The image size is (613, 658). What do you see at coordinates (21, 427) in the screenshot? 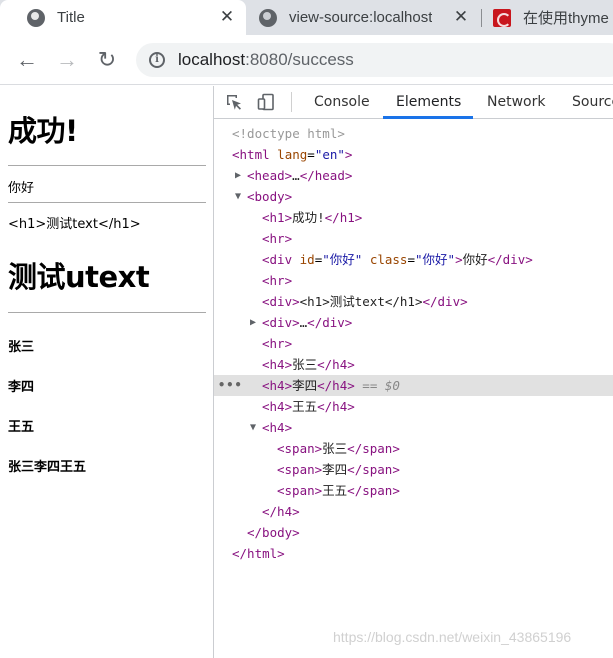
I see `h4-item: 王五` at bounding box center [21, 427].